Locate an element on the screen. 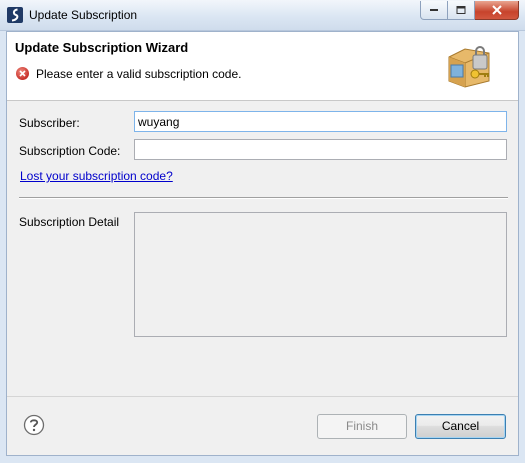 This screenshot has width=525, height=463. subscriber-input is located at coordinates (320, 121).